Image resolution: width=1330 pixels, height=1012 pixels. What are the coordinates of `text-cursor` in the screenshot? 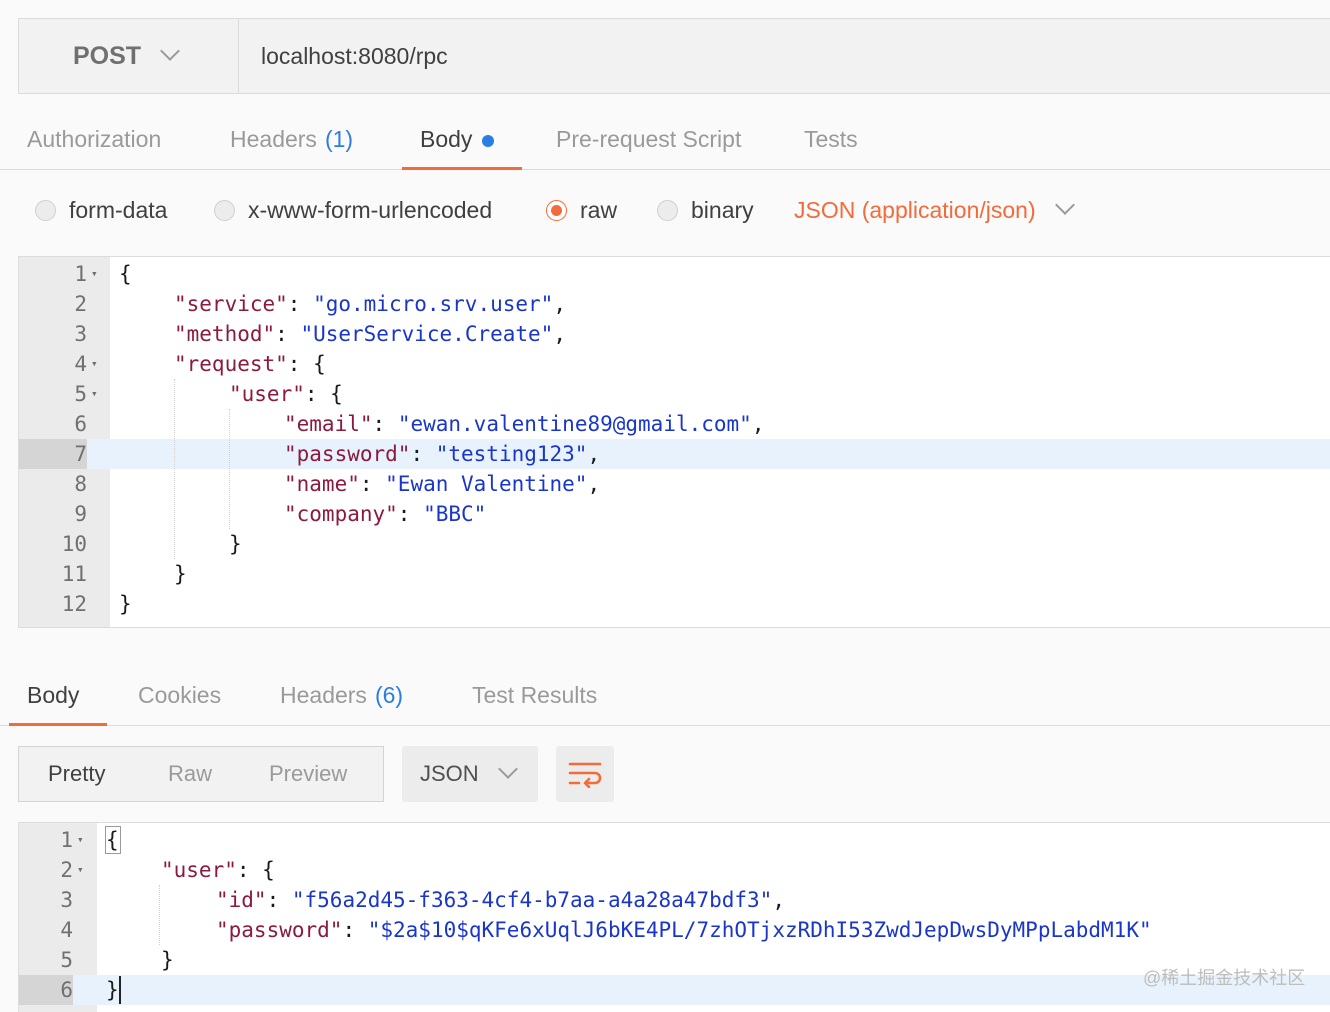 It's located at (120, 990).